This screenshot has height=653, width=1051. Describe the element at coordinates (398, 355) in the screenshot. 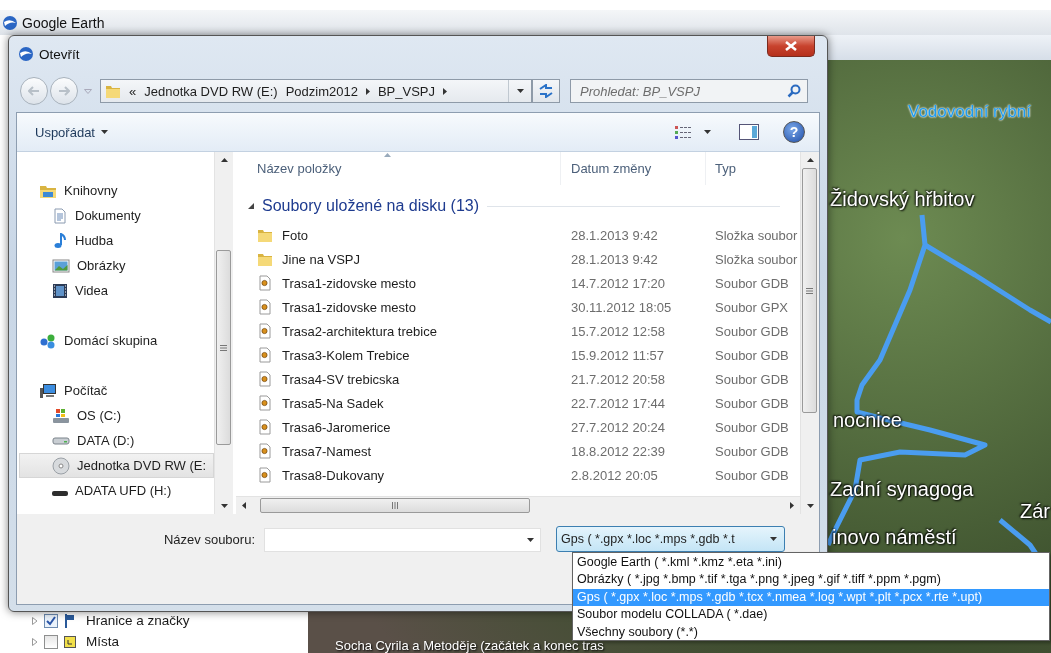

I see `file-item: Trasa3-Kolem Trebice` at that location.